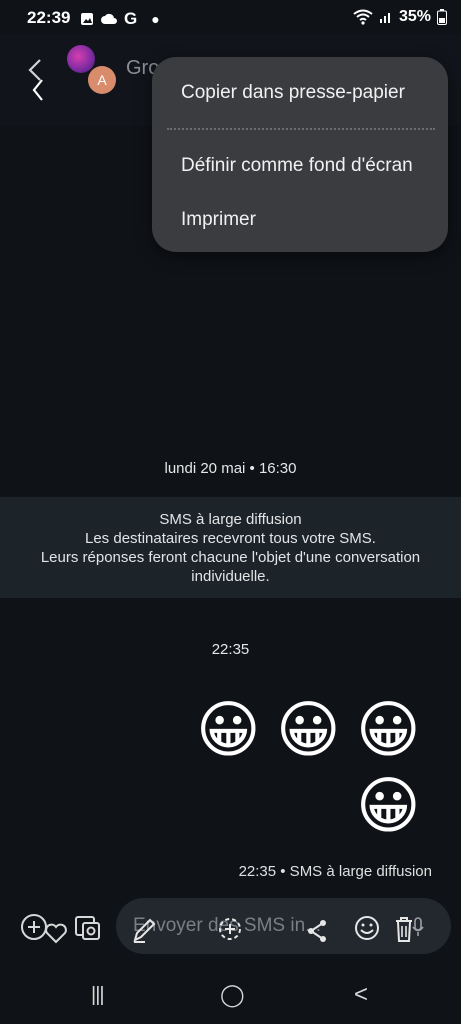  Describe the element at coordinates (81, 59) in the screenshot. I see `group-avatar-photo` at that location.